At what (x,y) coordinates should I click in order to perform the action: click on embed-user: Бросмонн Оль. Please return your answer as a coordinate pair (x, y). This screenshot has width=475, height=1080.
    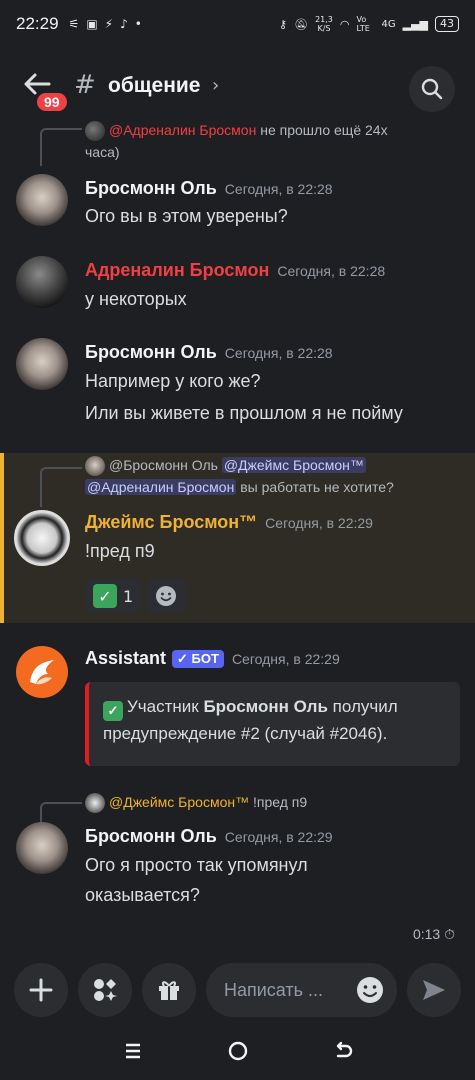
    Looking at the image, I should click on (265, 706).